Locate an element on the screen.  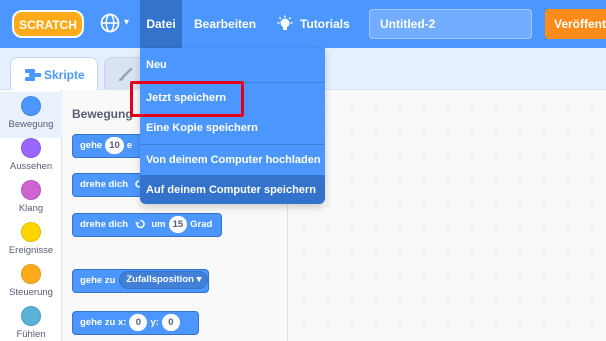
x-input: 0 is located at coordinates (138, 322).